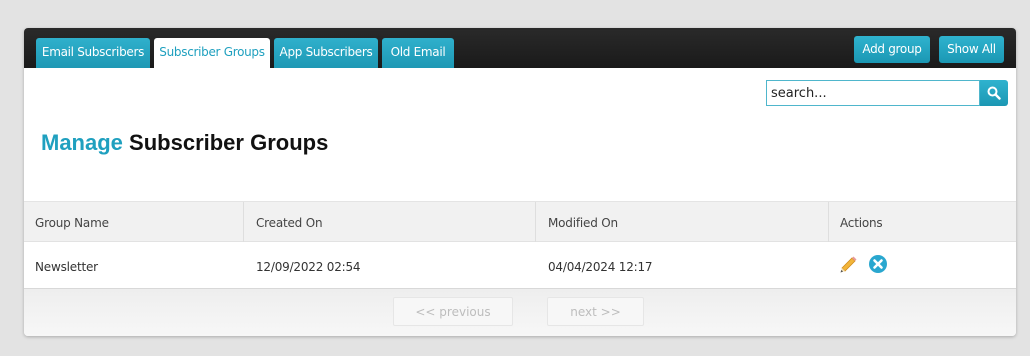 This screenshot has width=1030, height=356. What do you see at coordinates (82, 142) in the screenshot?
I see `page-title-accent: Manage` at bounding box center [82, 142].